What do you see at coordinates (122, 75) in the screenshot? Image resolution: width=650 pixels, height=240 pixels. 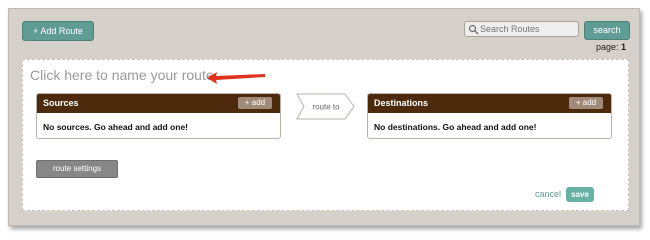 I see `route-name-field: Click here to name your route` at bounding box center [122, 75].